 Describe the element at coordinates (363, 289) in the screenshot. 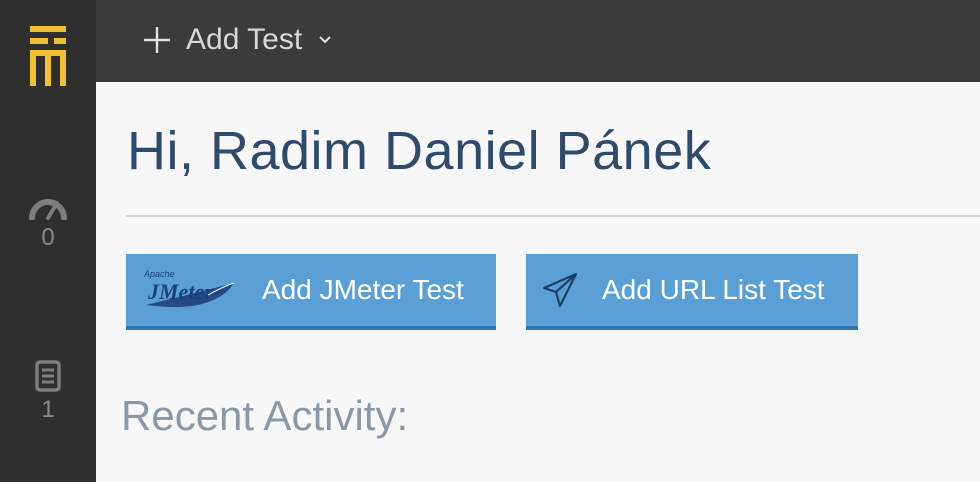

I see `add-jmeter-test-label: Add JMeter Test` at that location.